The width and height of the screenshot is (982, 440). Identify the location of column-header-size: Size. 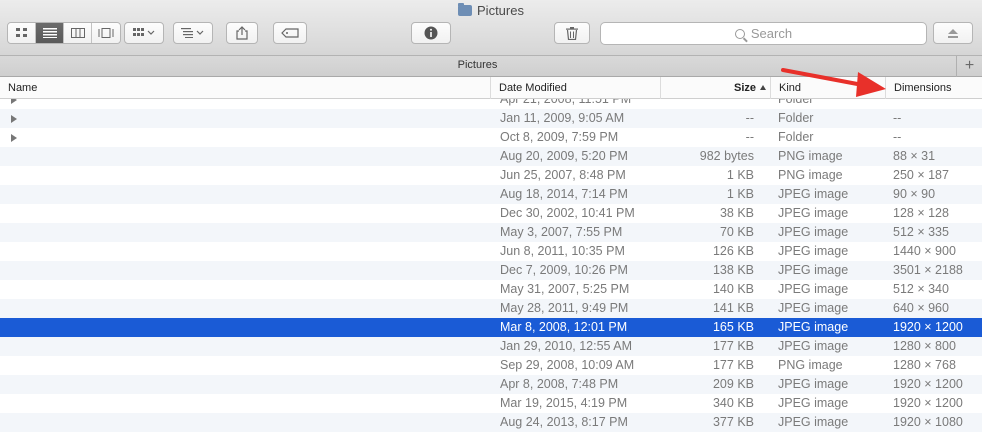
(715, 88).